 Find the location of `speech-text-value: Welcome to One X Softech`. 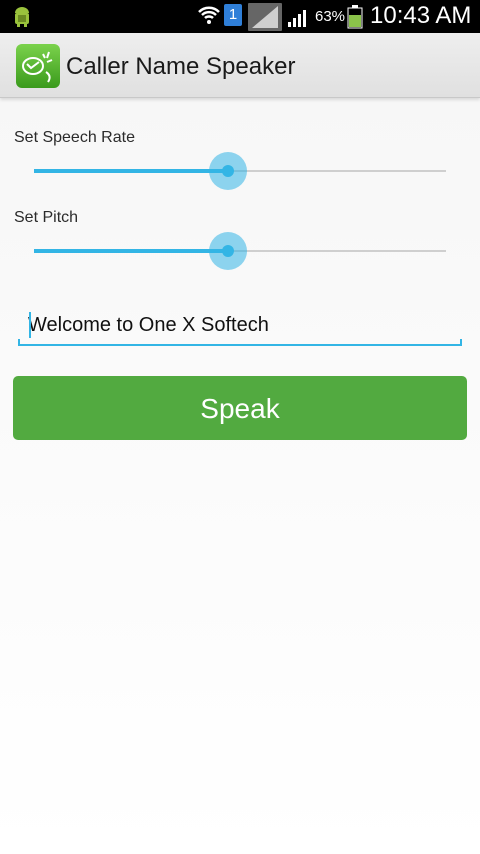

speech-text-value: Welcome to One X Softech is located at coordinates (148, 325).